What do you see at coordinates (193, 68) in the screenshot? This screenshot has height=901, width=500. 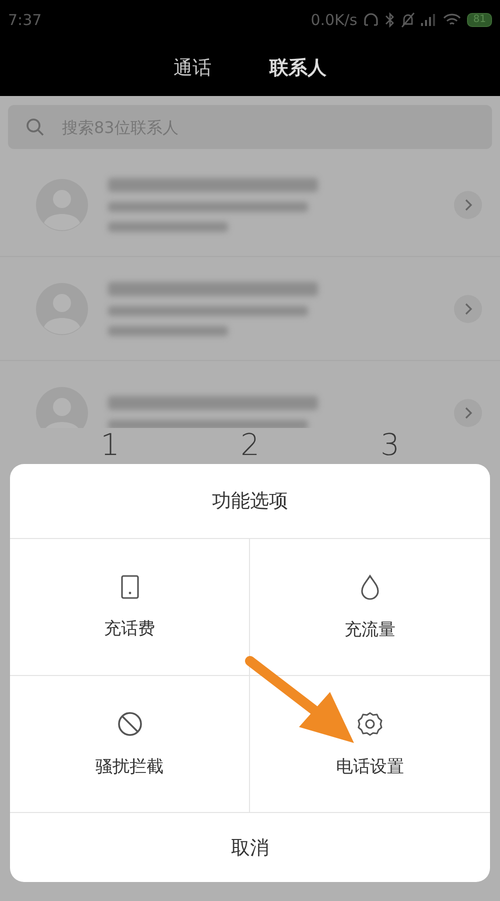 I see `tab: 通话` at bounding box center [193, 68].